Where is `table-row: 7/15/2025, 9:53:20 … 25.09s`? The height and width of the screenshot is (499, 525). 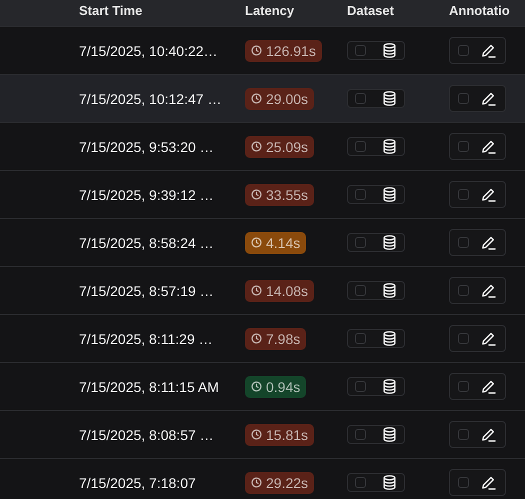
table-row: 7/15/2025, 9:53:20 … 25.09s is located at coordinates (262, 146).